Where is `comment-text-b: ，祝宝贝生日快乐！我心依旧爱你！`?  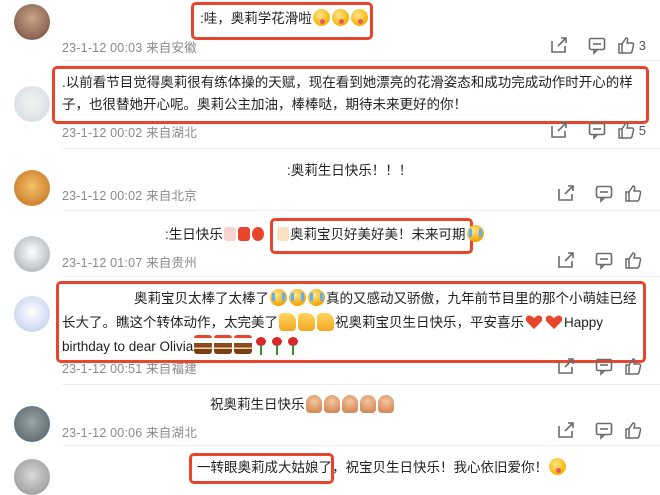
comment-text-b: ，祝宝贝生日快乐！我心依旧爱你！ is located at coordinates (440, 467).